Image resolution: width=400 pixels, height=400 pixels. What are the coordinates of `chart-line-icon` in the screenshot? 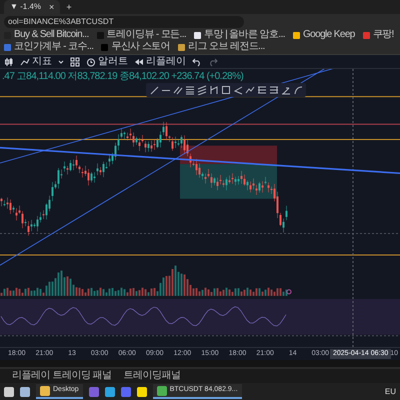 It's located at (25, 61).